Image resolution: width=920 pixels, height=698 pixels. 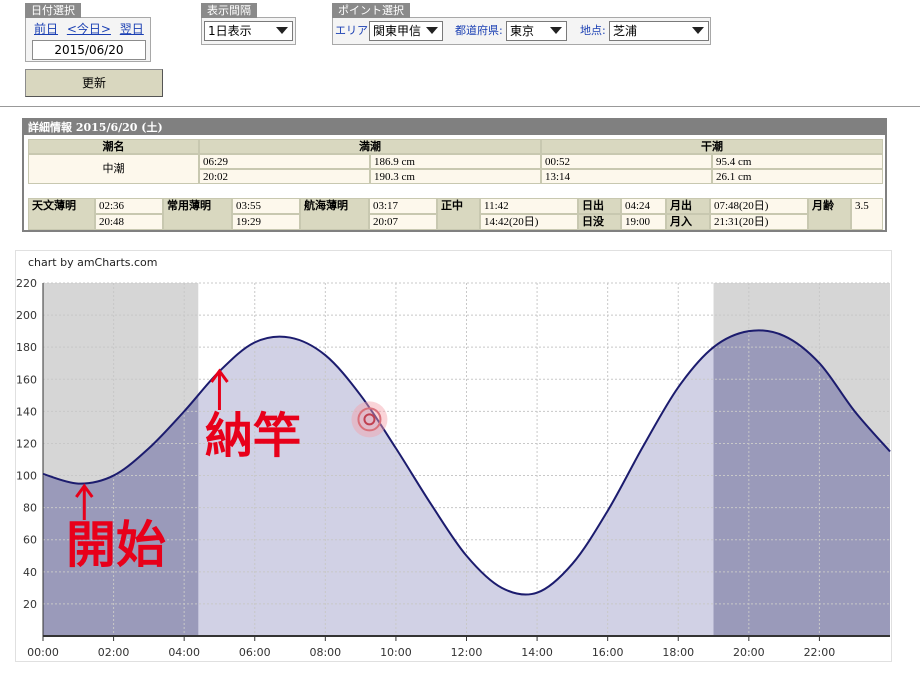 I want to click on sunrise-label: 日出, so click(x=599, y=206).